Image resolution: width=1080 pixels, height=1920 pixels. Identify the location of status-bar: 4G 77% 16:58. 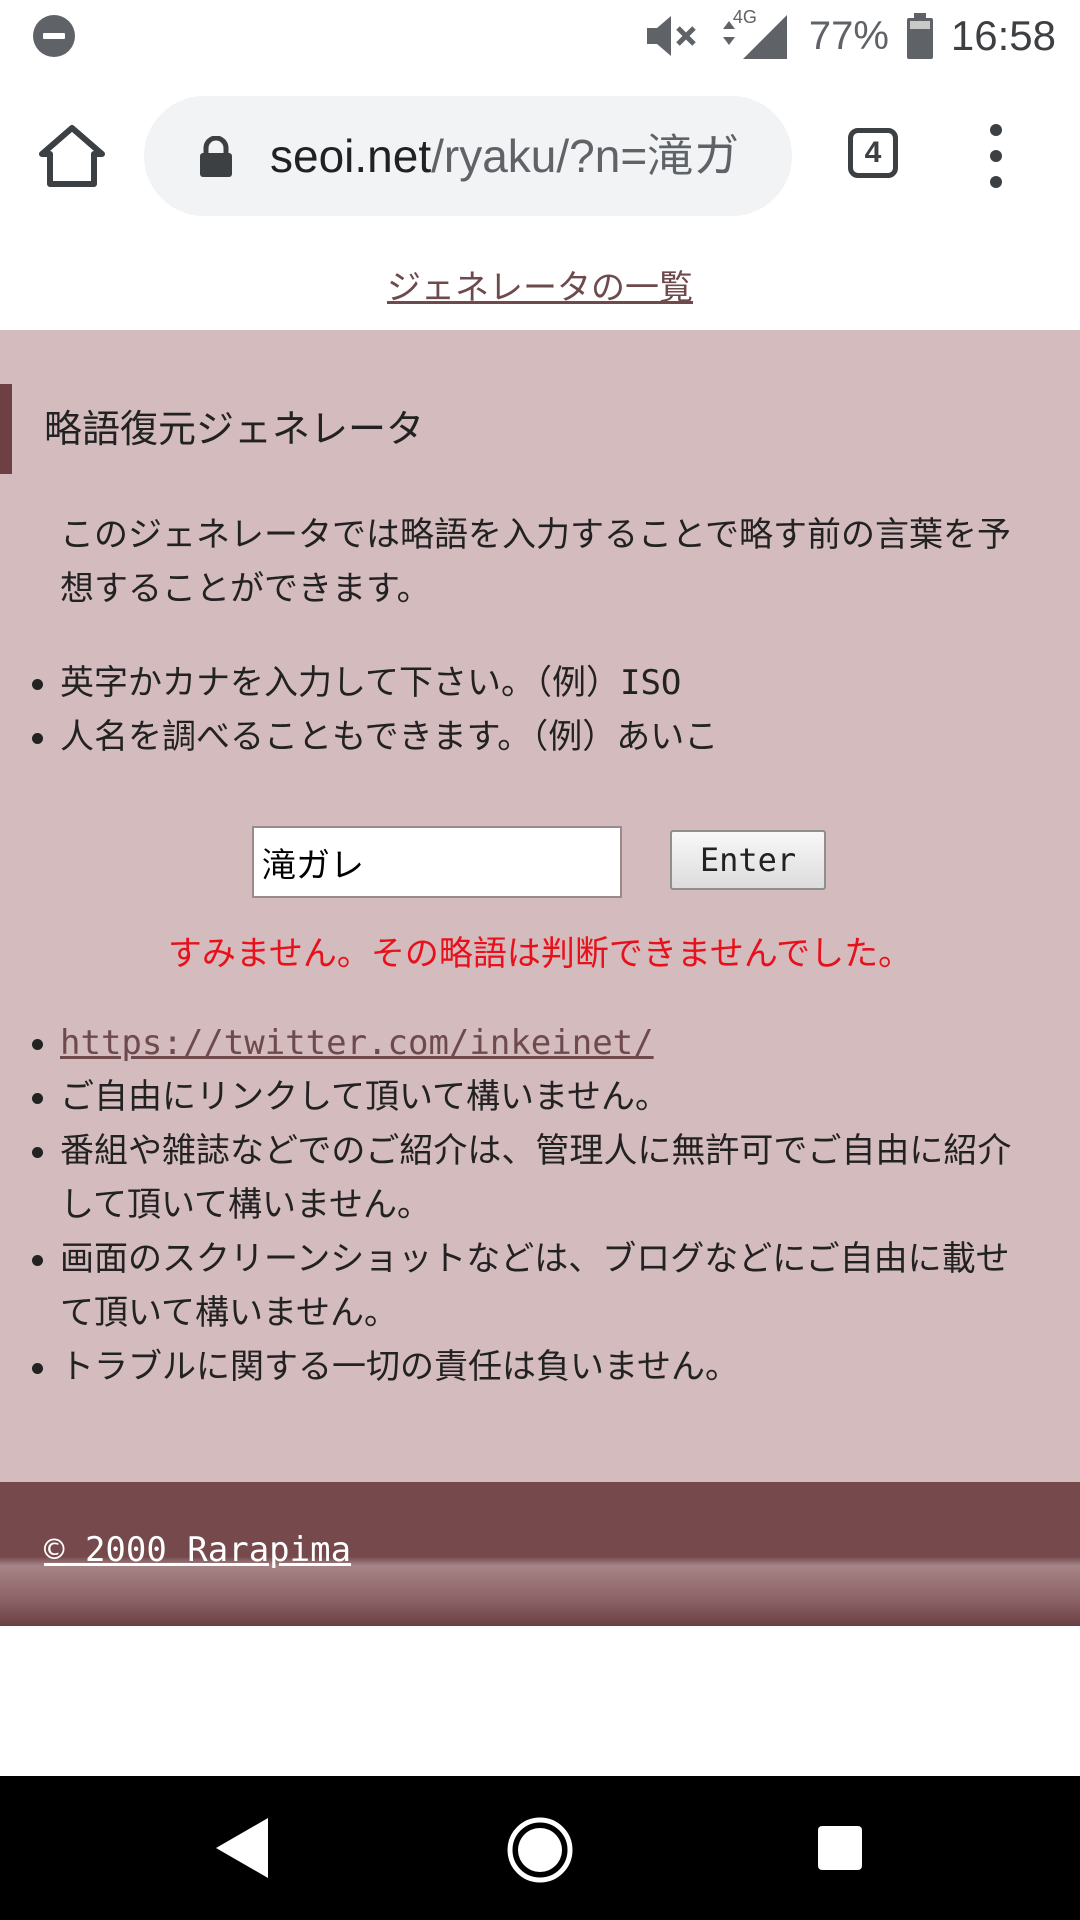
(540, 36).